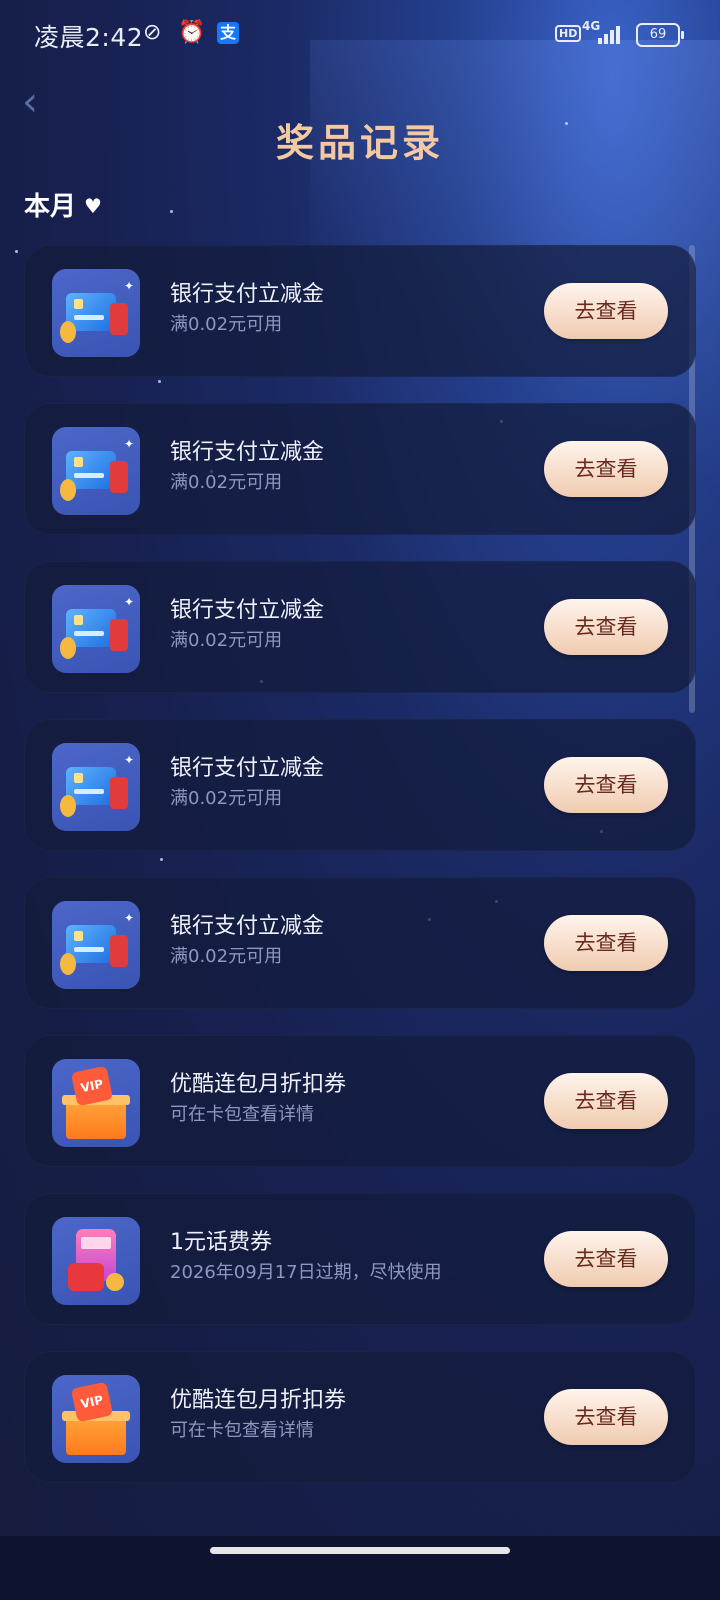 The width and height of the screenshot is (720, 1600). I want to click on do-not-disturb-icon: ⊘, so click(152, 32).